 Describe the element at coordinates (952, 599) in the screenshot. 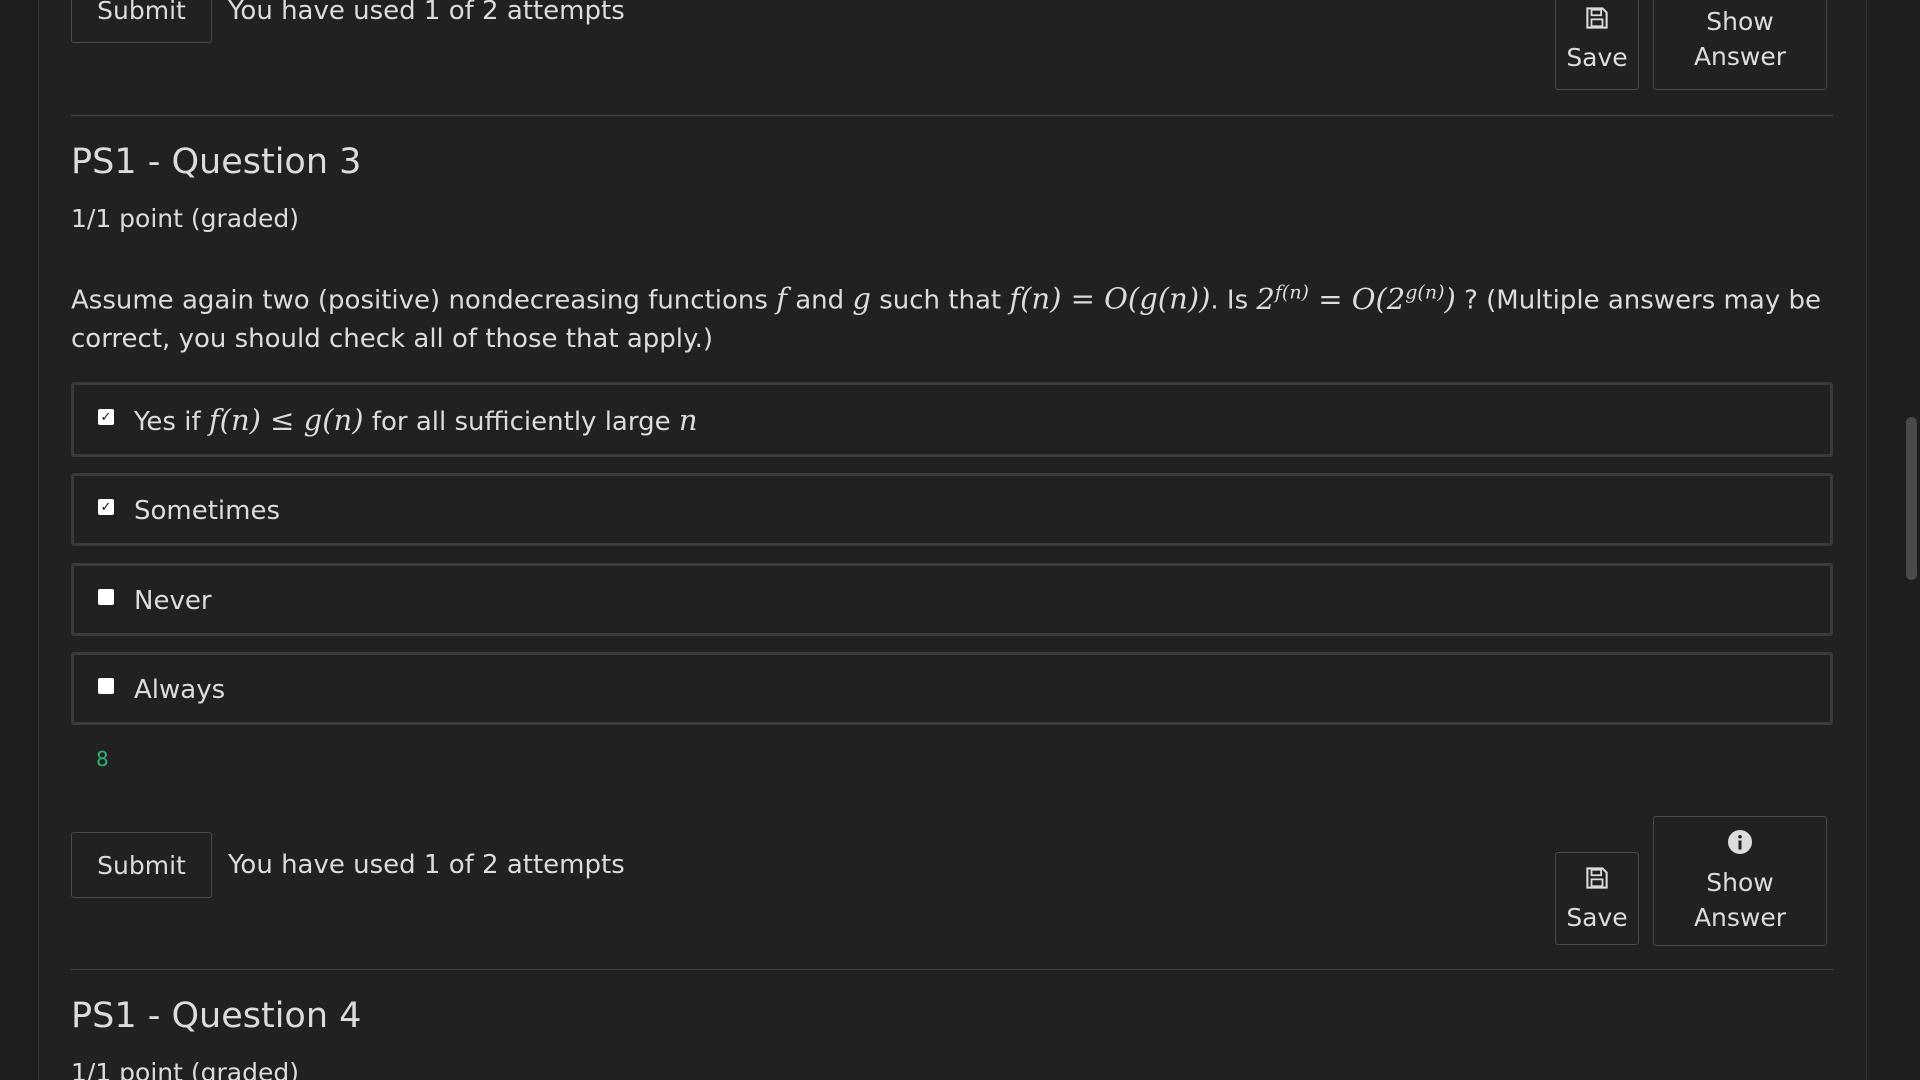

I see `choice-never: Never` at that location.